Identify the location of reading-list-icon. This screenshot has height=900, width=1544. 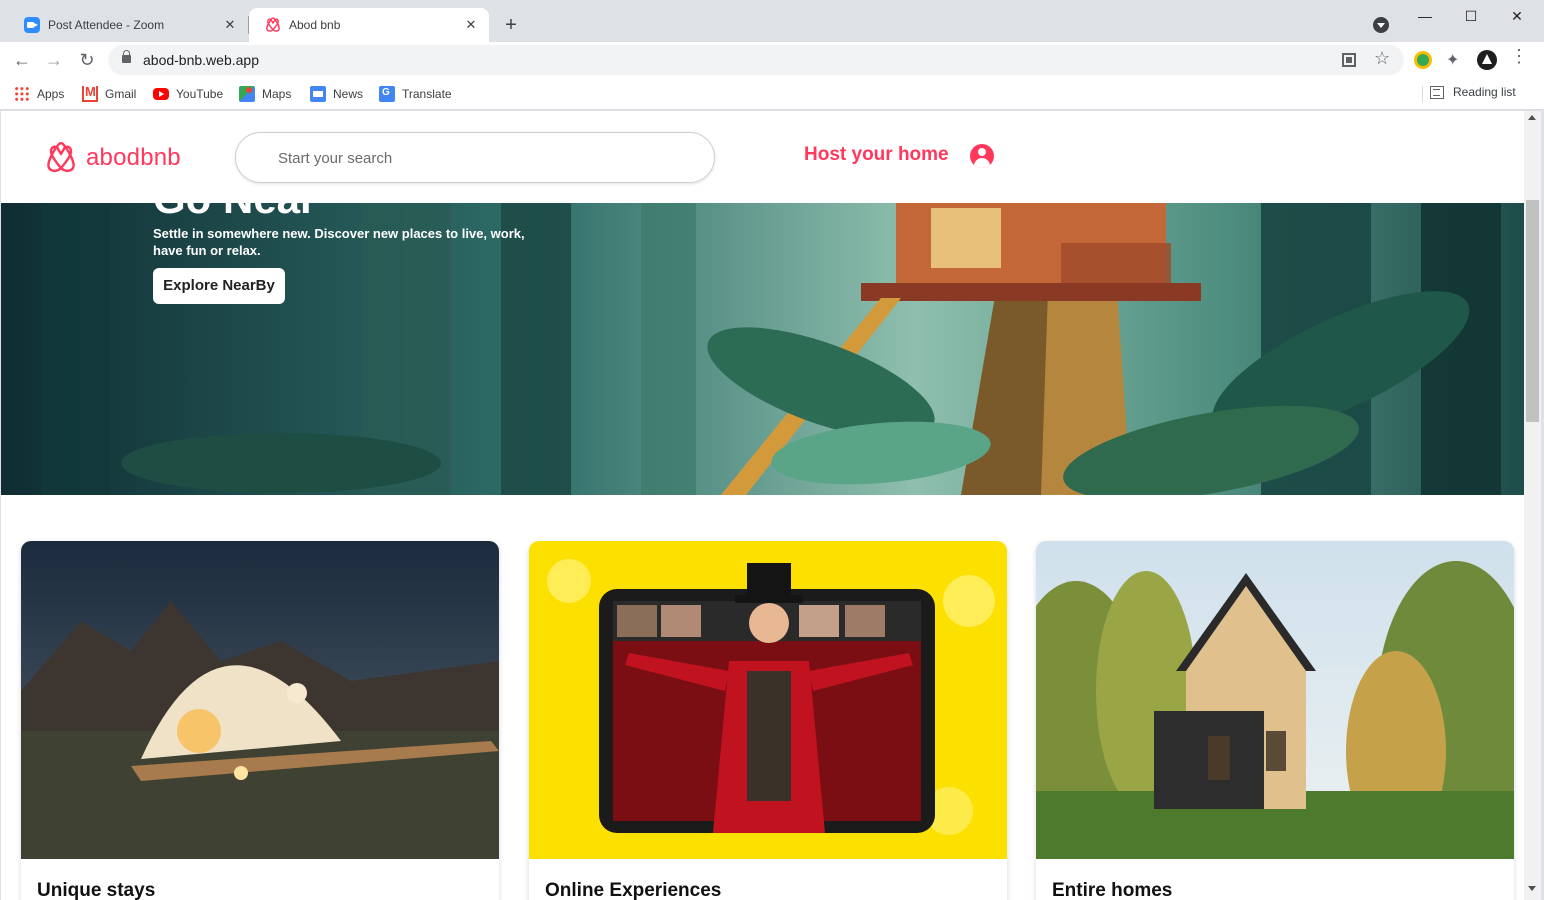
(1437, 92).